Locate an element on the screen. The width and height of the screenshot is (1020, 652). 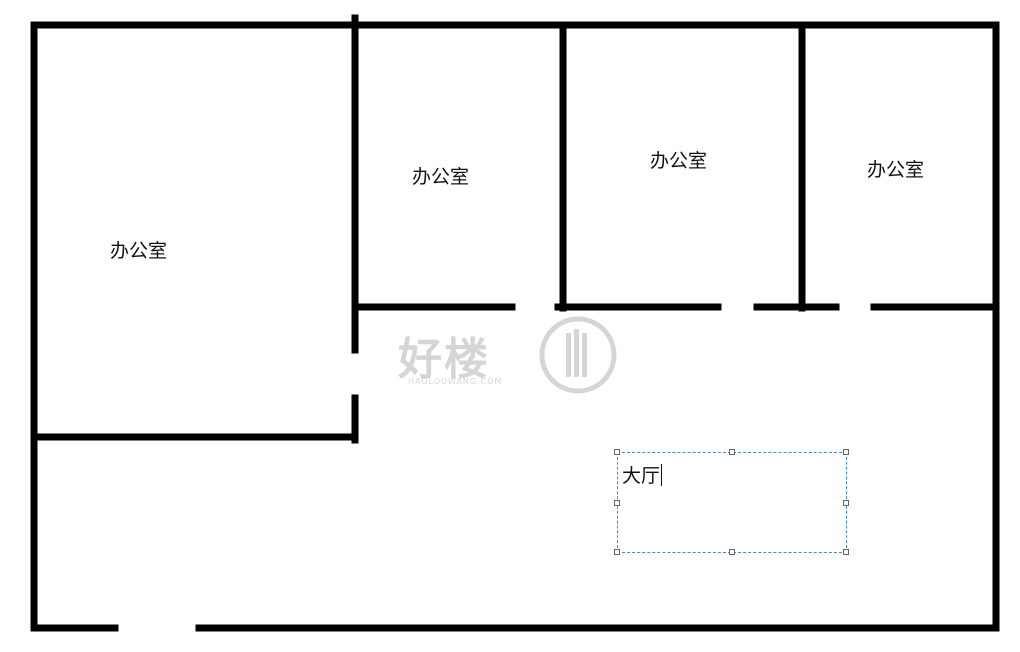
hall-text-box: 大厅 is located at coordinates (731, 502).